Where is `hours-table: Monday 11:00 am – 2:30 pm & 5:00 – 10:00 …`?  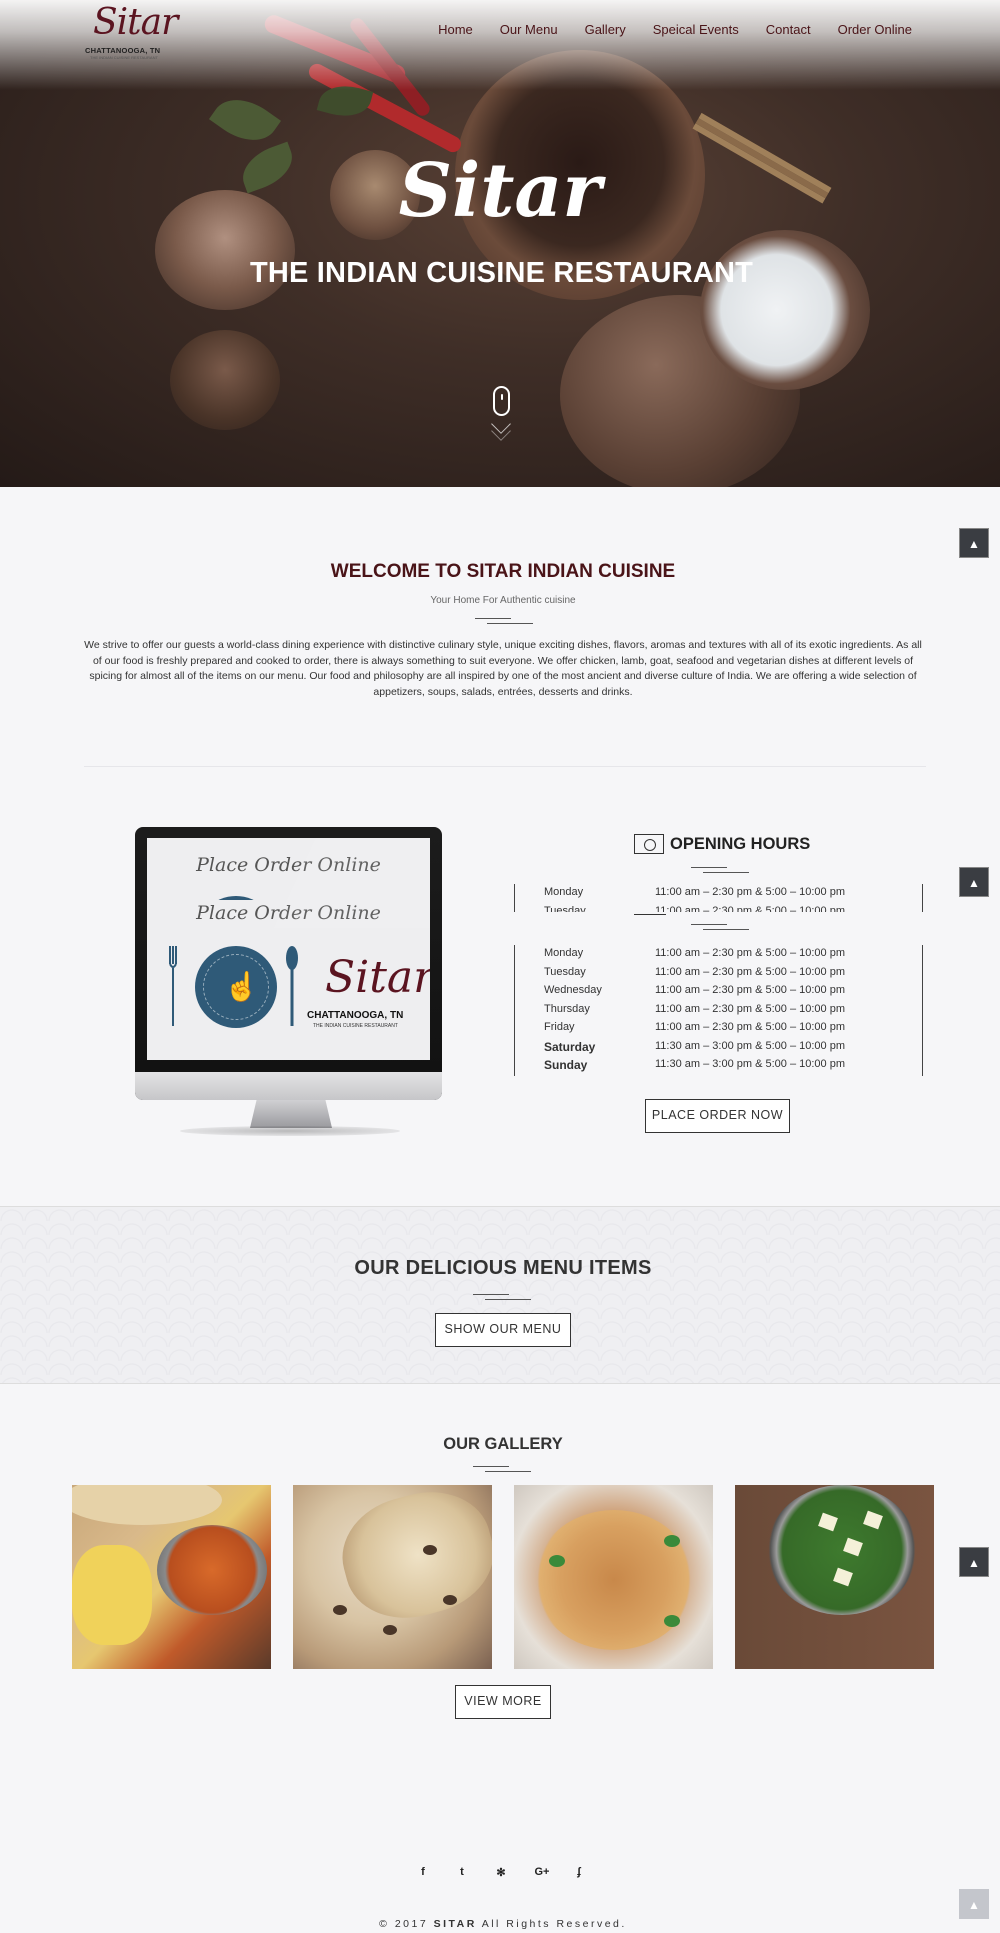
hours-table: Monday 11:00 am – 2:30 pm & 5:00 – 10:00 … is located at coordinates (718, 1010).